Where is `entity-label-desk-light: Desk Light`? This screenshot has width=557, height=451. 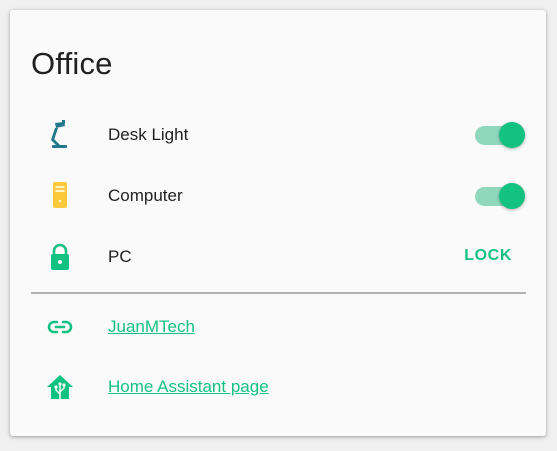 entity-label-desk-light: Desk Light is located at coordinates (148, 134).